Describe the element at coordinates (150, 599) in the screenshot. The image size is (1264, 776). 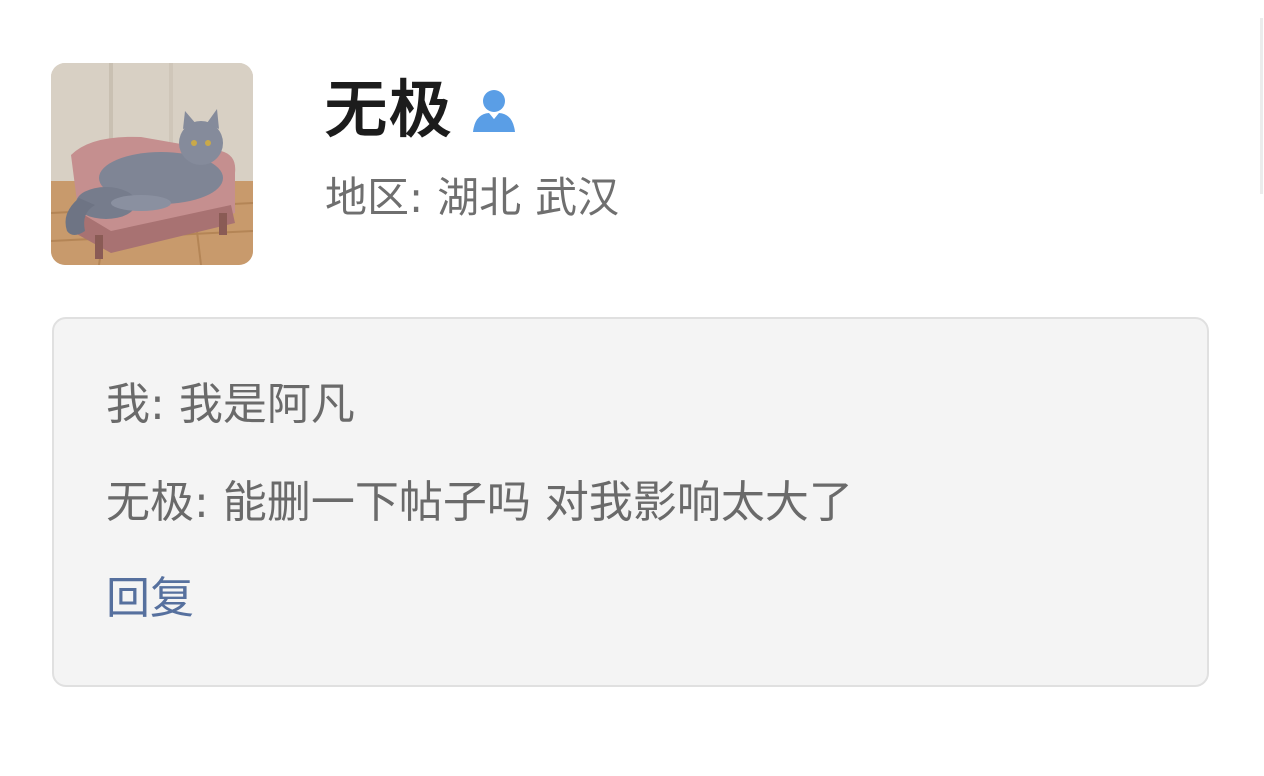
I see `reply-link: 回复` at that location.